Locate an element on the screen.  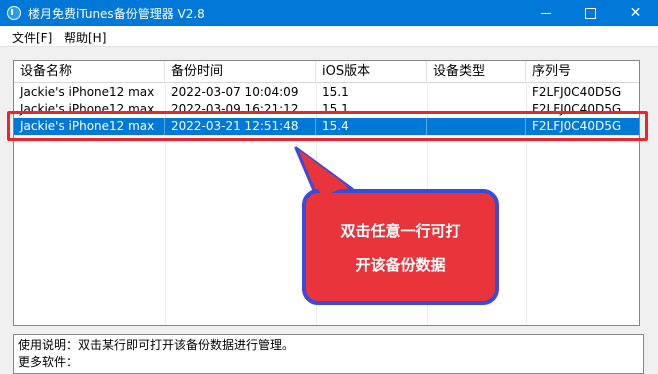
close-button: ✕ is located at coordinates (635, 13).